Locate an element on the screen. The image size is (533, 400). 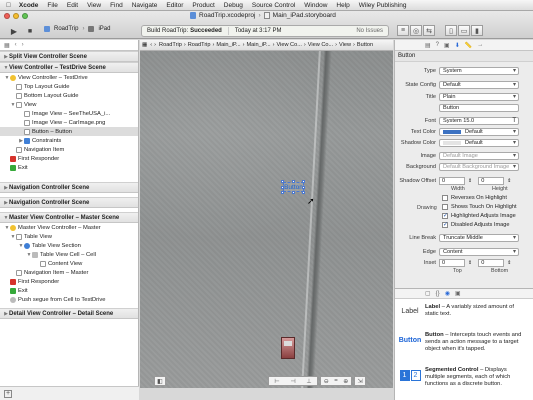
outline-segue: Push segue from Cell to TestDrive is located at coordinates (69, 299).